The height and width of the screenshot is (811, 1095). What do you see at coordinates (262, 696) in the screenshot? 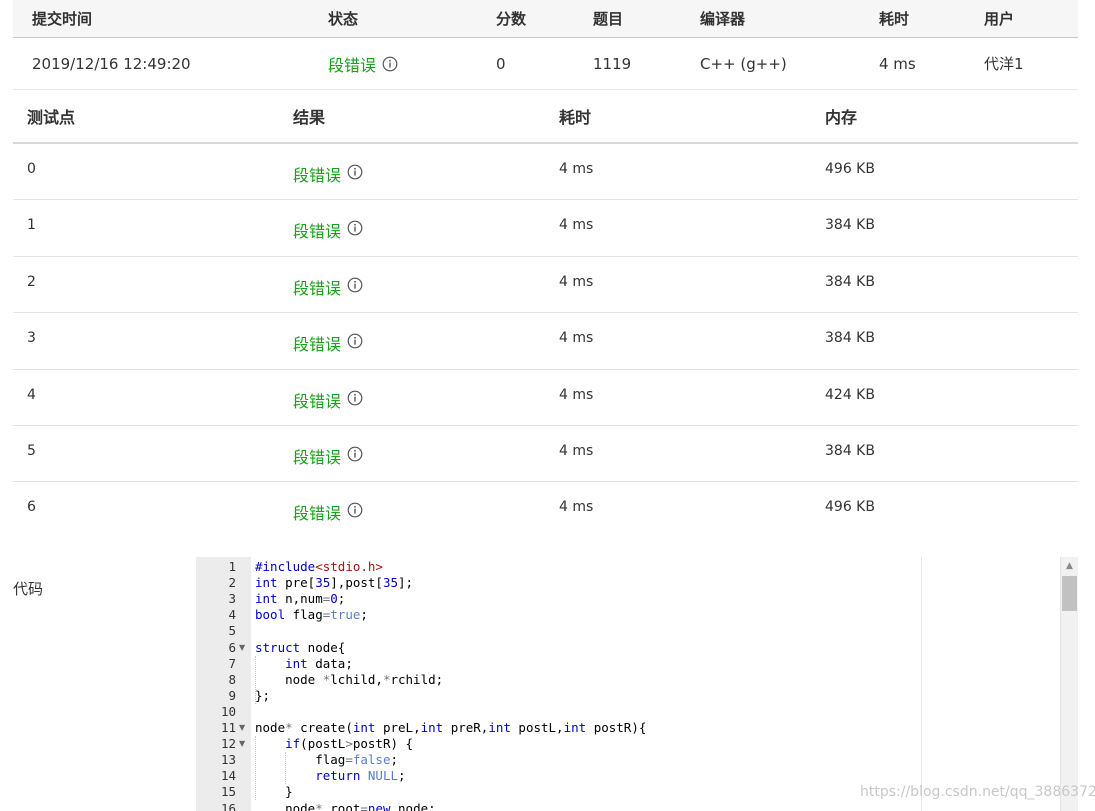
I see `code-line: };` at bounding box center [262, 696].